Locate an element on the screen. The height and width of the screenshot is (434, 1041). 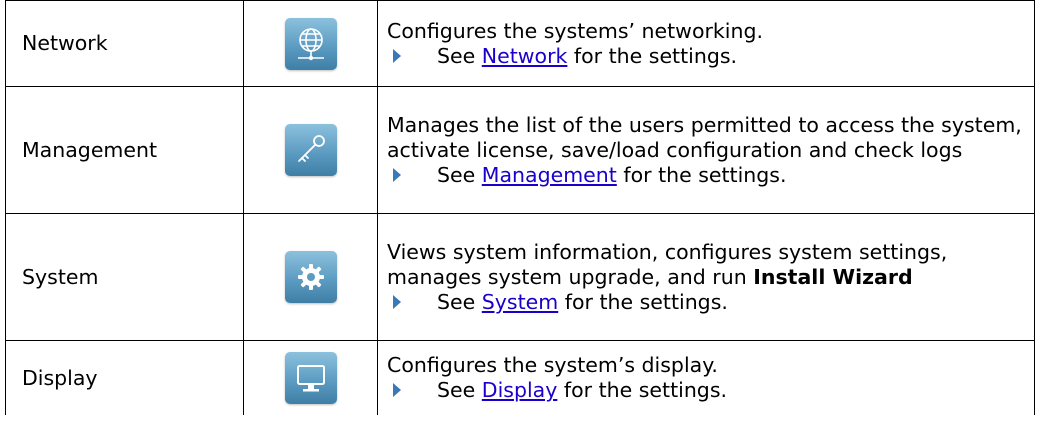
gear-icon is located at coordinates (310, 277).